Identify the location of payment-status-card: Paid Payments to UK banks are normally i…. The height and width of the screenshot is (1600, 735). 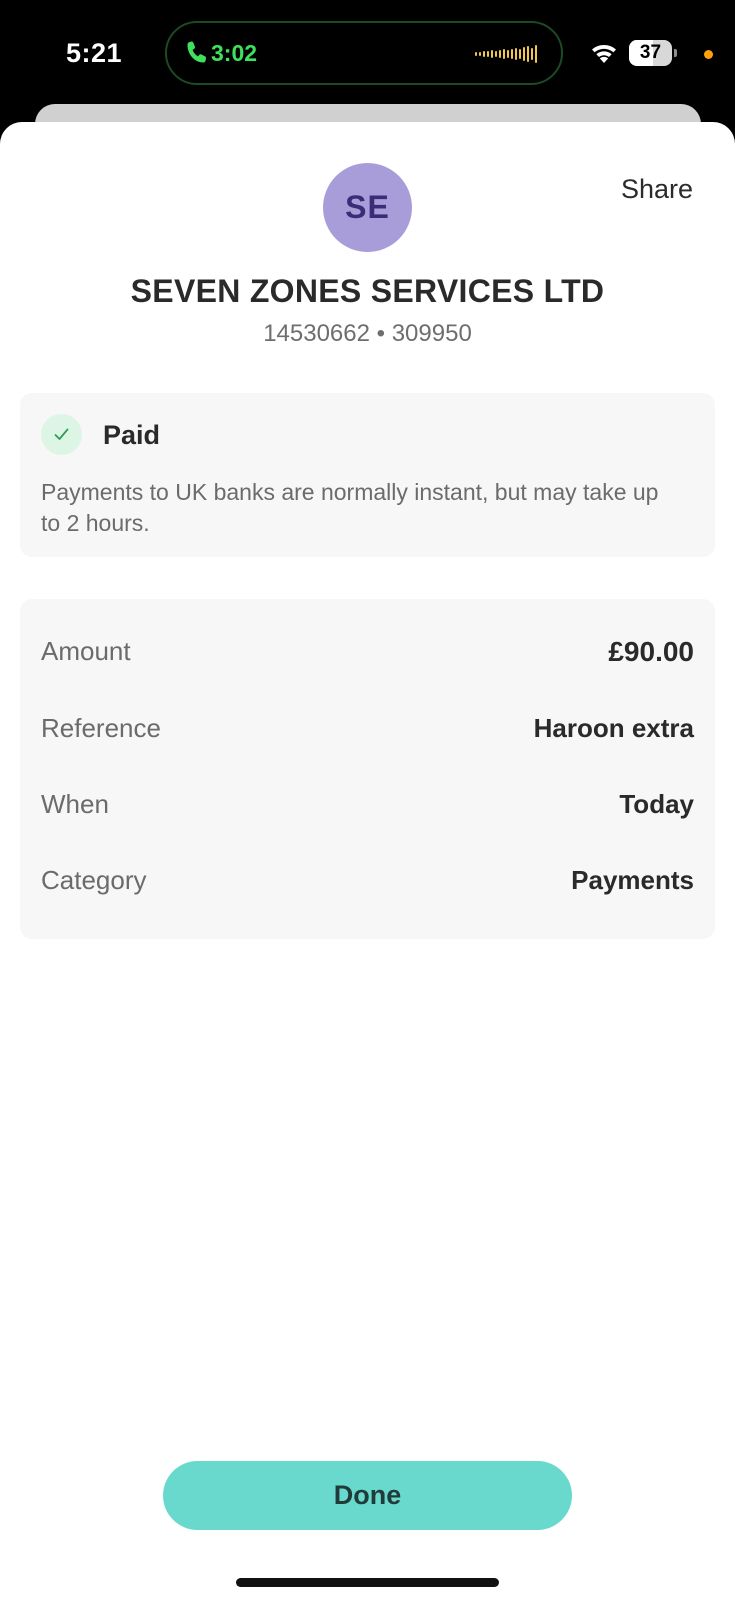
(367, 475).